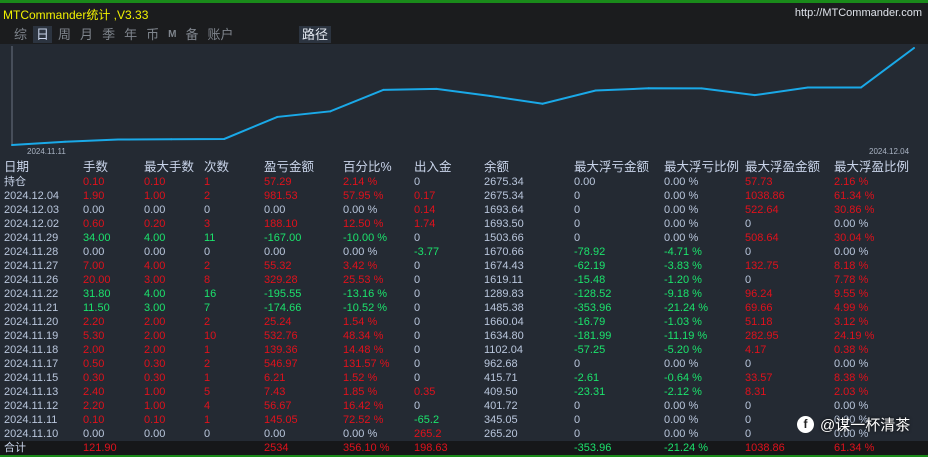 The height and width of the screenshot is (457, 928). What do you see at coordinates (683, 322) in the screenshot?
I see `cell-最大浮亏比例: -1.03 %` at bounding box center [683, 322].